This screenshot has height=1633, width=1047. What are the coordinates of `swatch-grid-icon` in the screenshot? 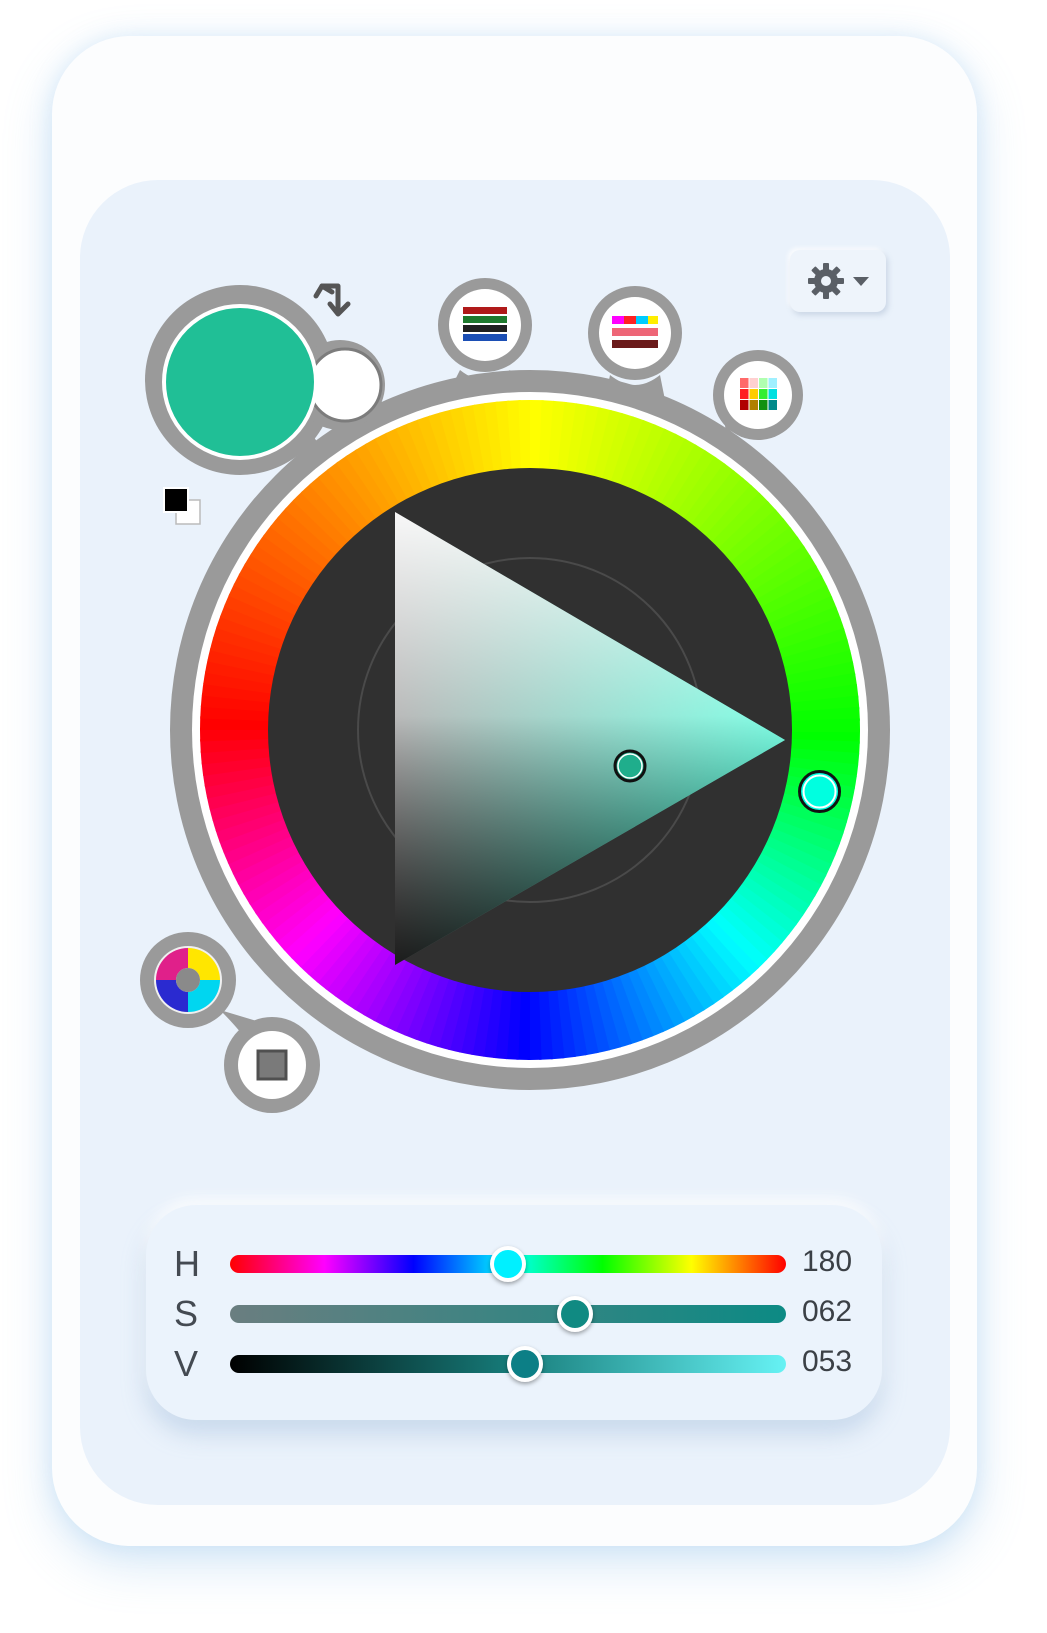 It's located at (758, 395).